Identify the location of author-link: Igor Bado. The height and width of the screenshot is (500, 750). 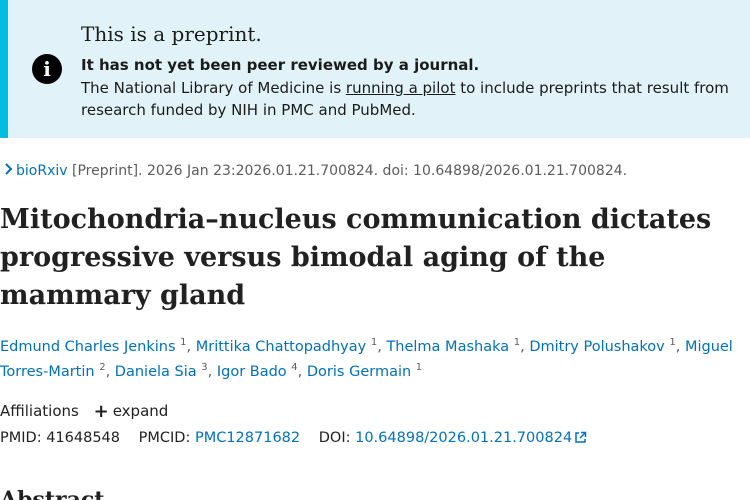
(252, 372).